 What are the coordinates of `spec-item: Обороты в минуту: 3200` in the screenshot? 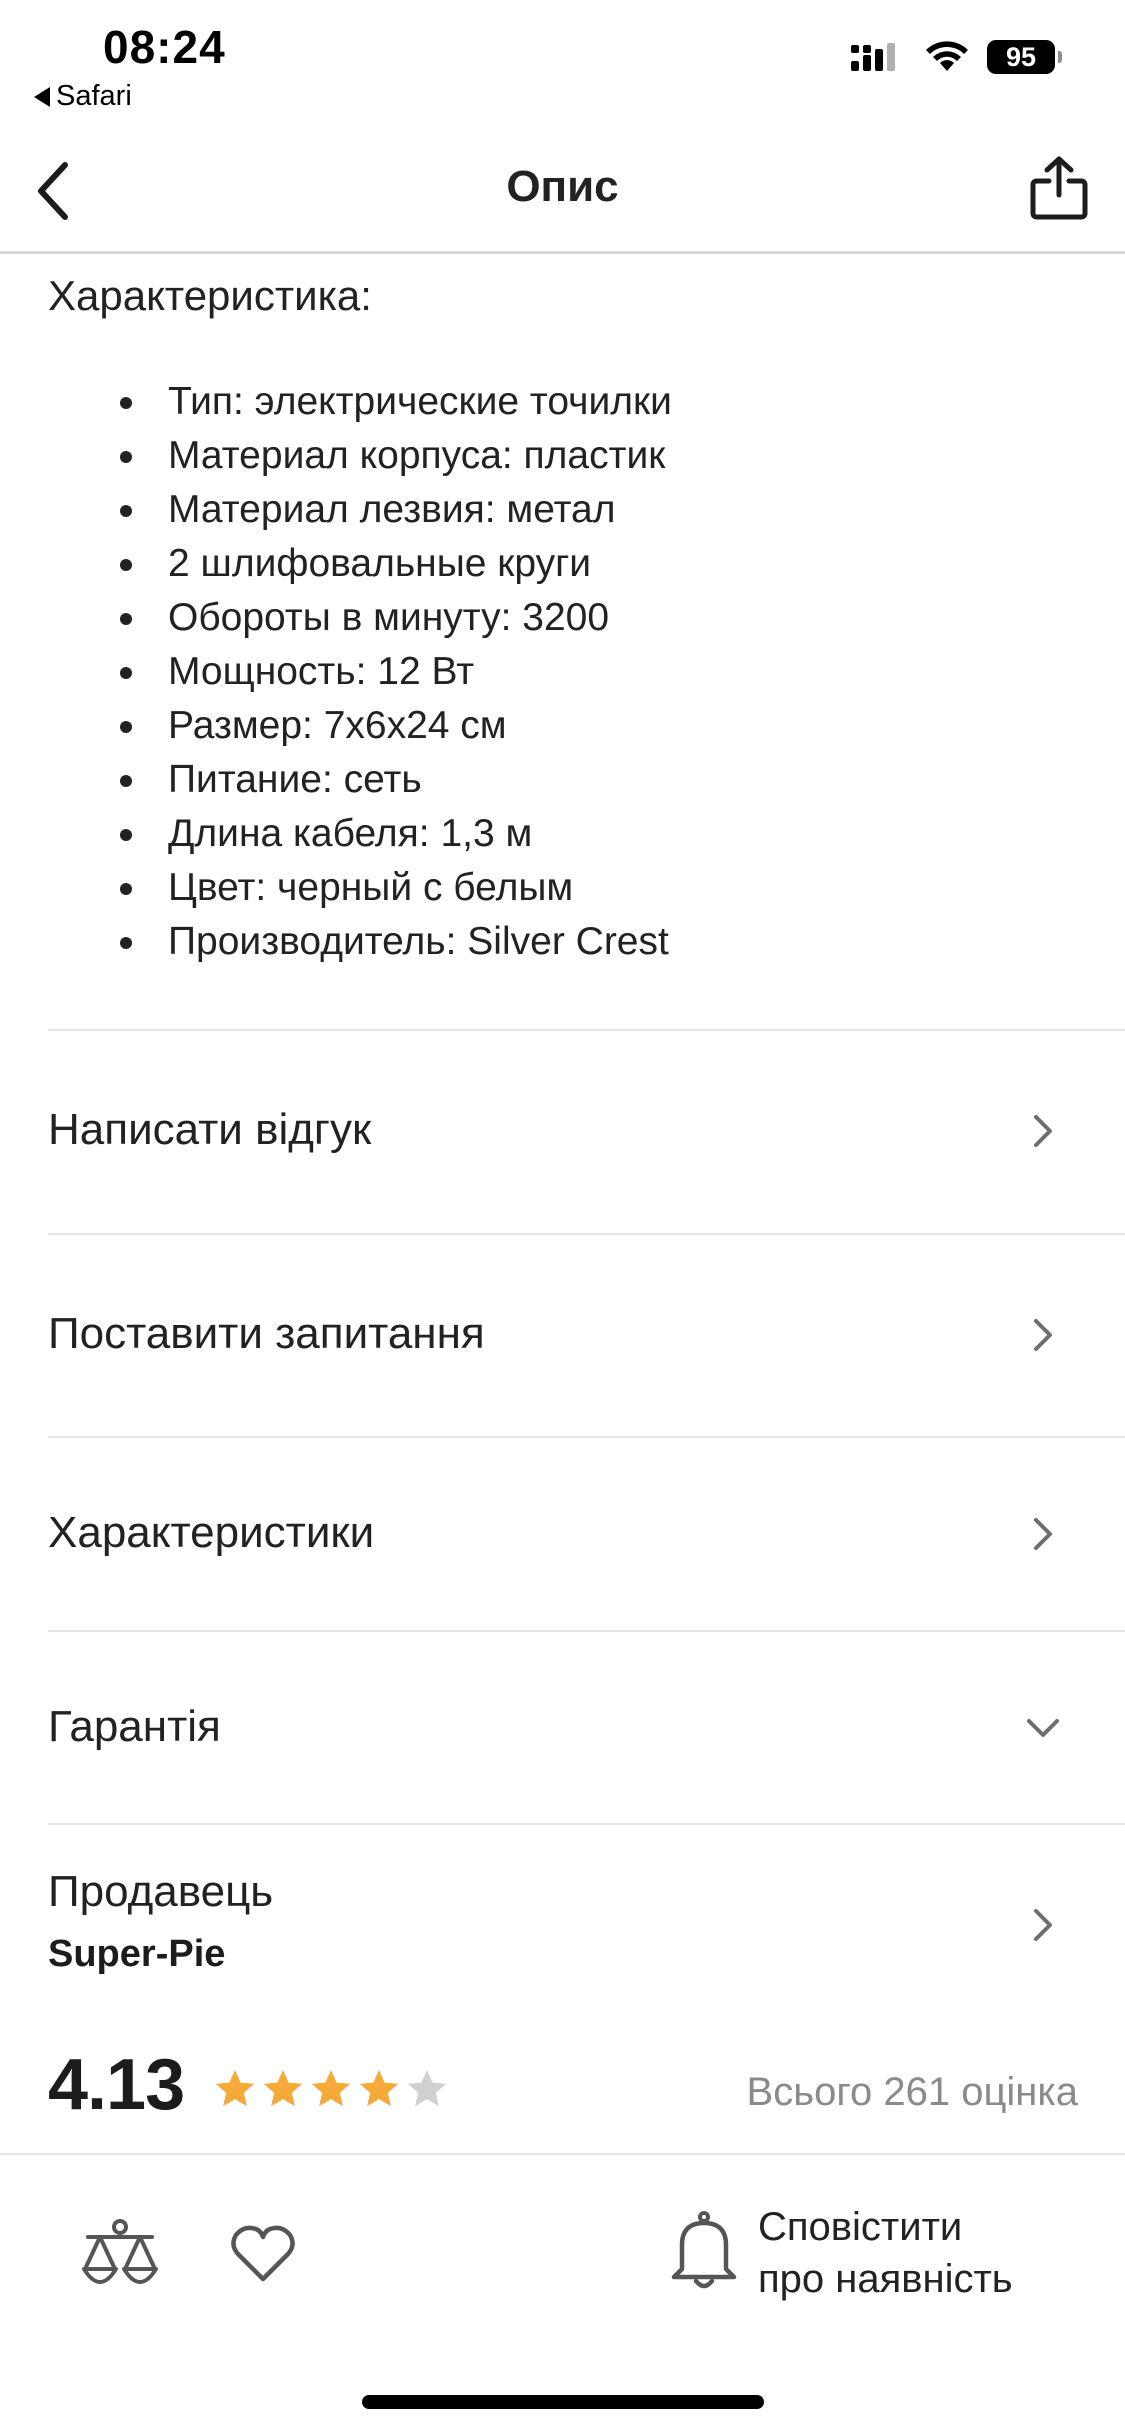 It's located at (396, 618).